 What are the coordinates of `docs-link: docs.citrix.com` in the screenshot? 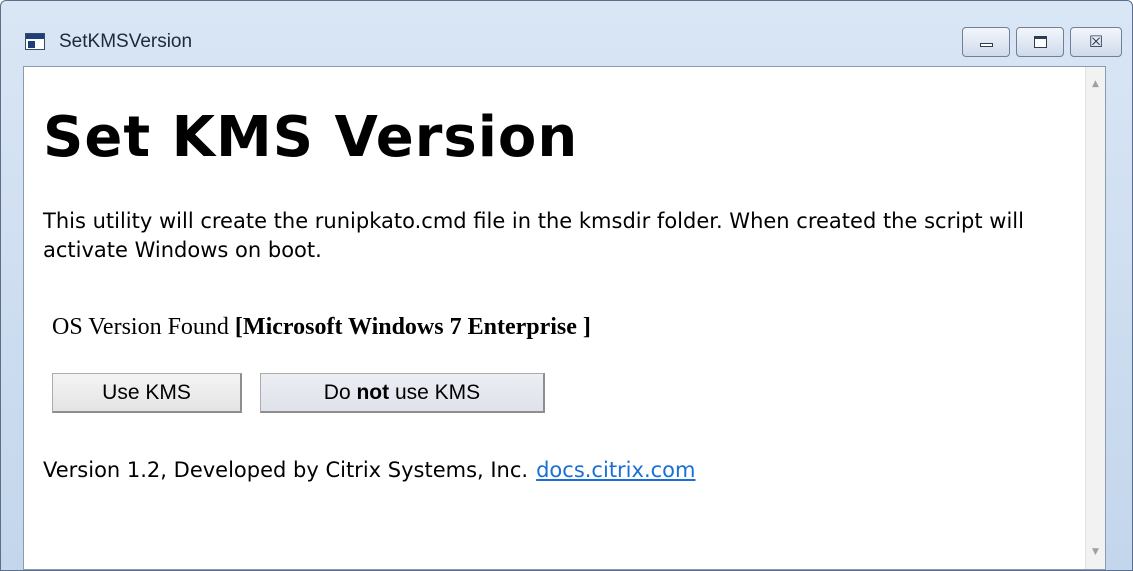 It's located at (615, 470).